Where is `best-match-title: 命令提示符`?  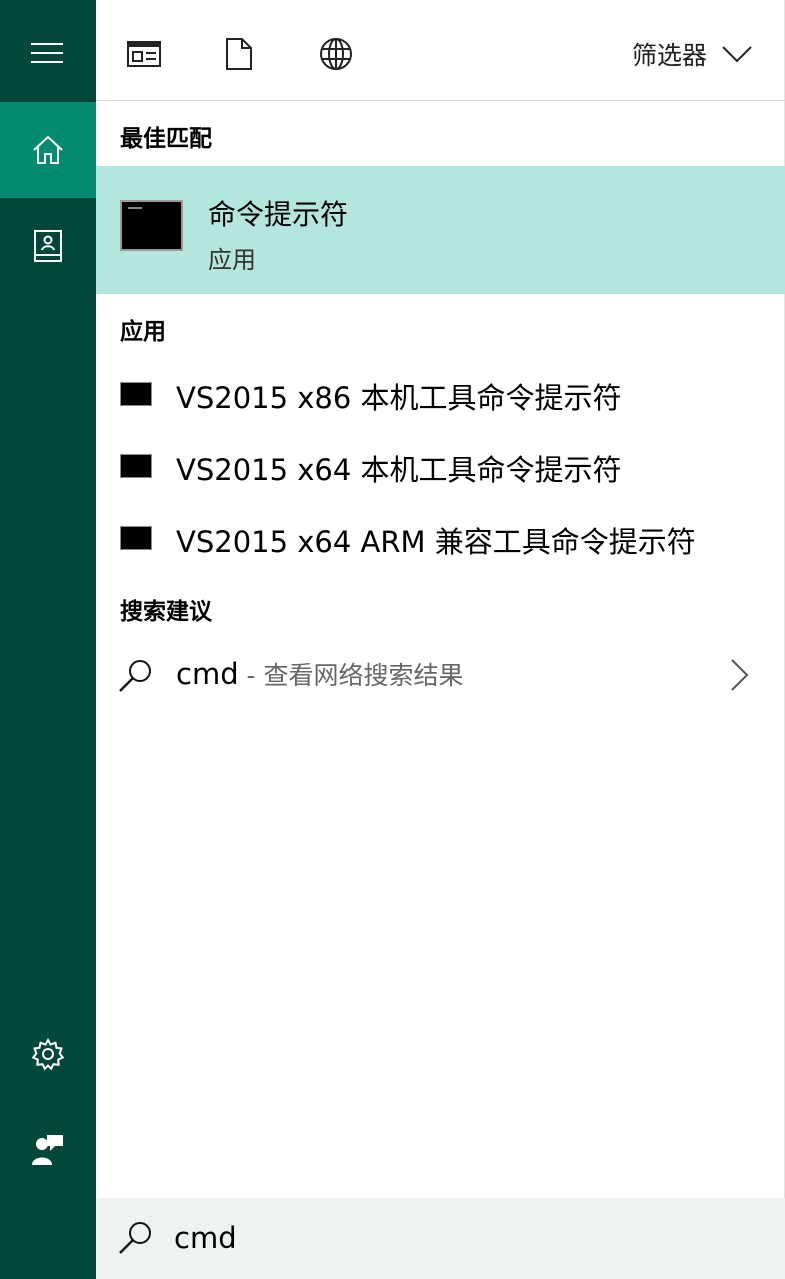 best-match-title: 命令提示符 is located at coordinates (278, 214).